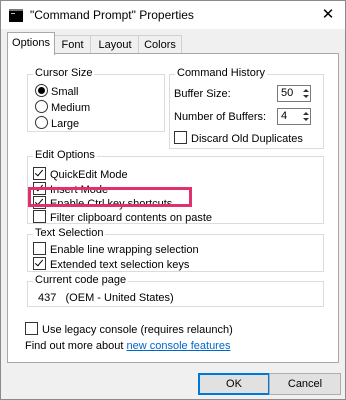  What do you see at coordinates (72, 44) in the screenshot?
I see `tab-font: Font` at bounding box center [72, 44].